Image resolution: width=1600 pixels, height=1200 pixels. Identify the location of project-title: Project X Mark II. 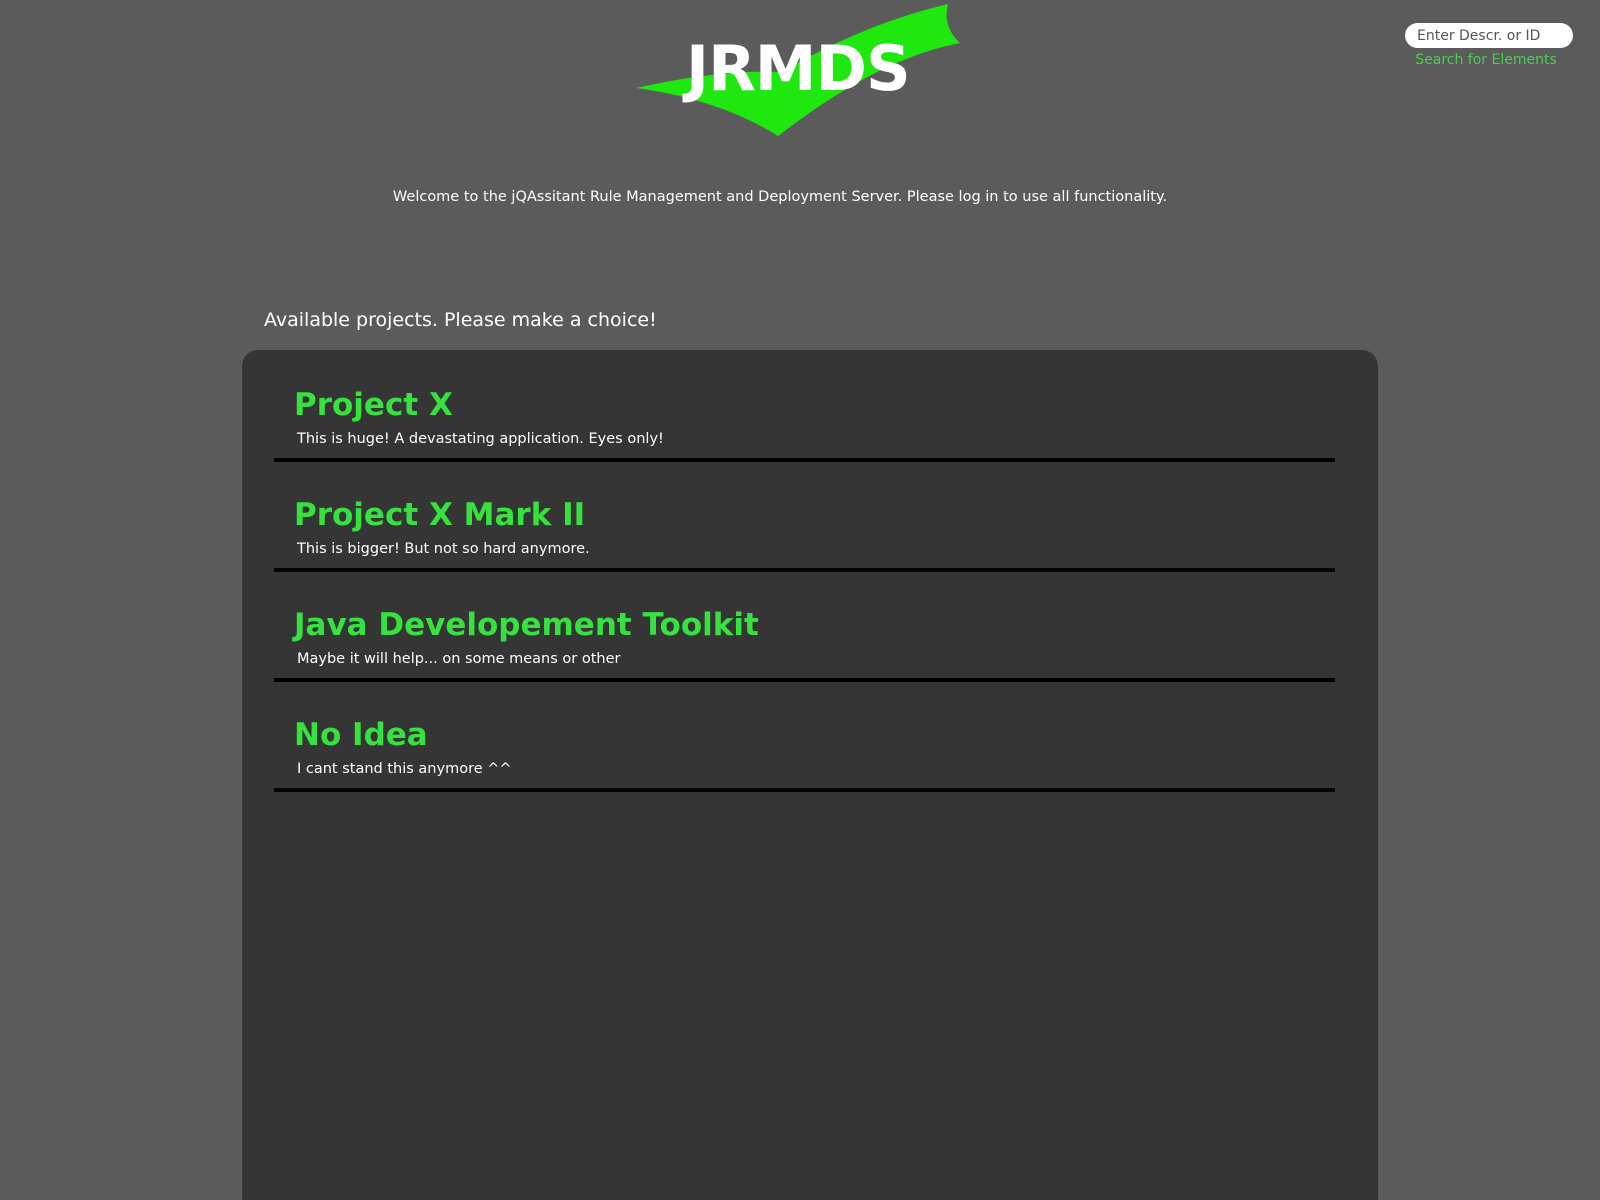
(439, 515).